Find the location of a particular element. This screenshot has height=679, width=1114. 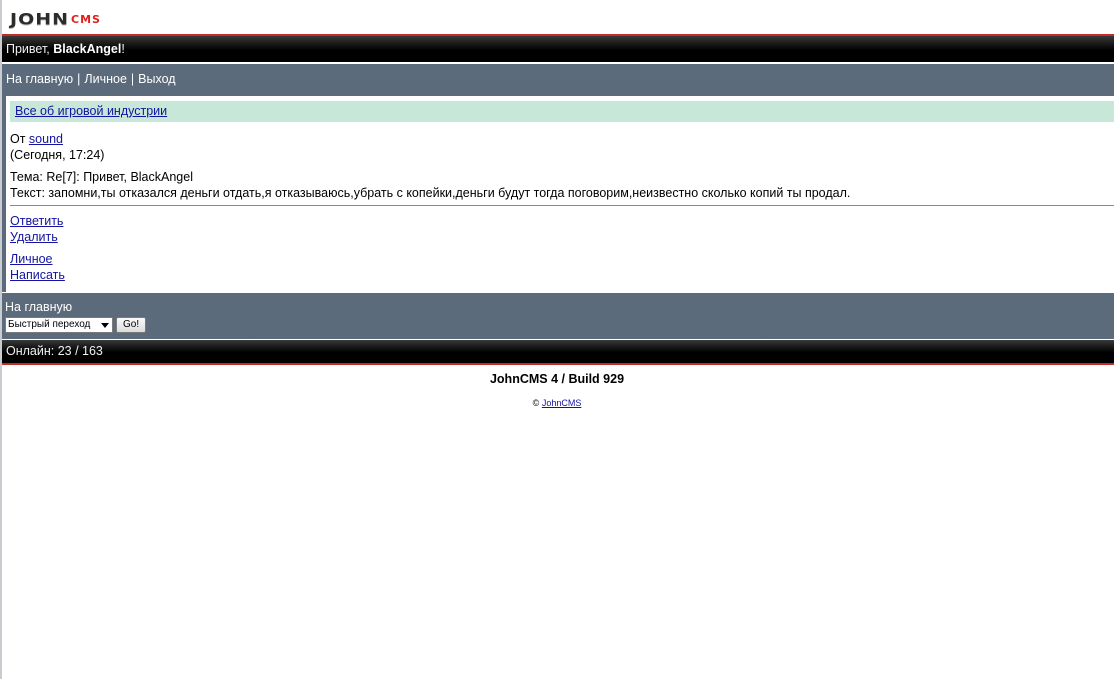

dropdown-arrow-icon is located at coordinates (105, 325).